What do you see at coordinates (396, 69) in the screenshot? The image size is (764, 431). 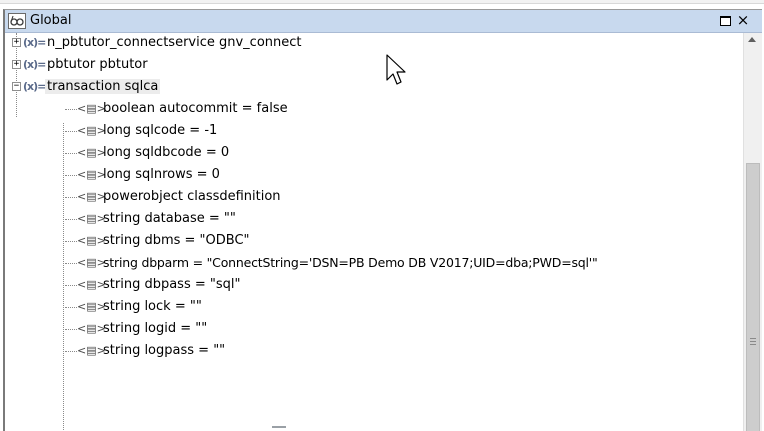 I see `mouse-pointer-icon` at bounding box center [396, 69].